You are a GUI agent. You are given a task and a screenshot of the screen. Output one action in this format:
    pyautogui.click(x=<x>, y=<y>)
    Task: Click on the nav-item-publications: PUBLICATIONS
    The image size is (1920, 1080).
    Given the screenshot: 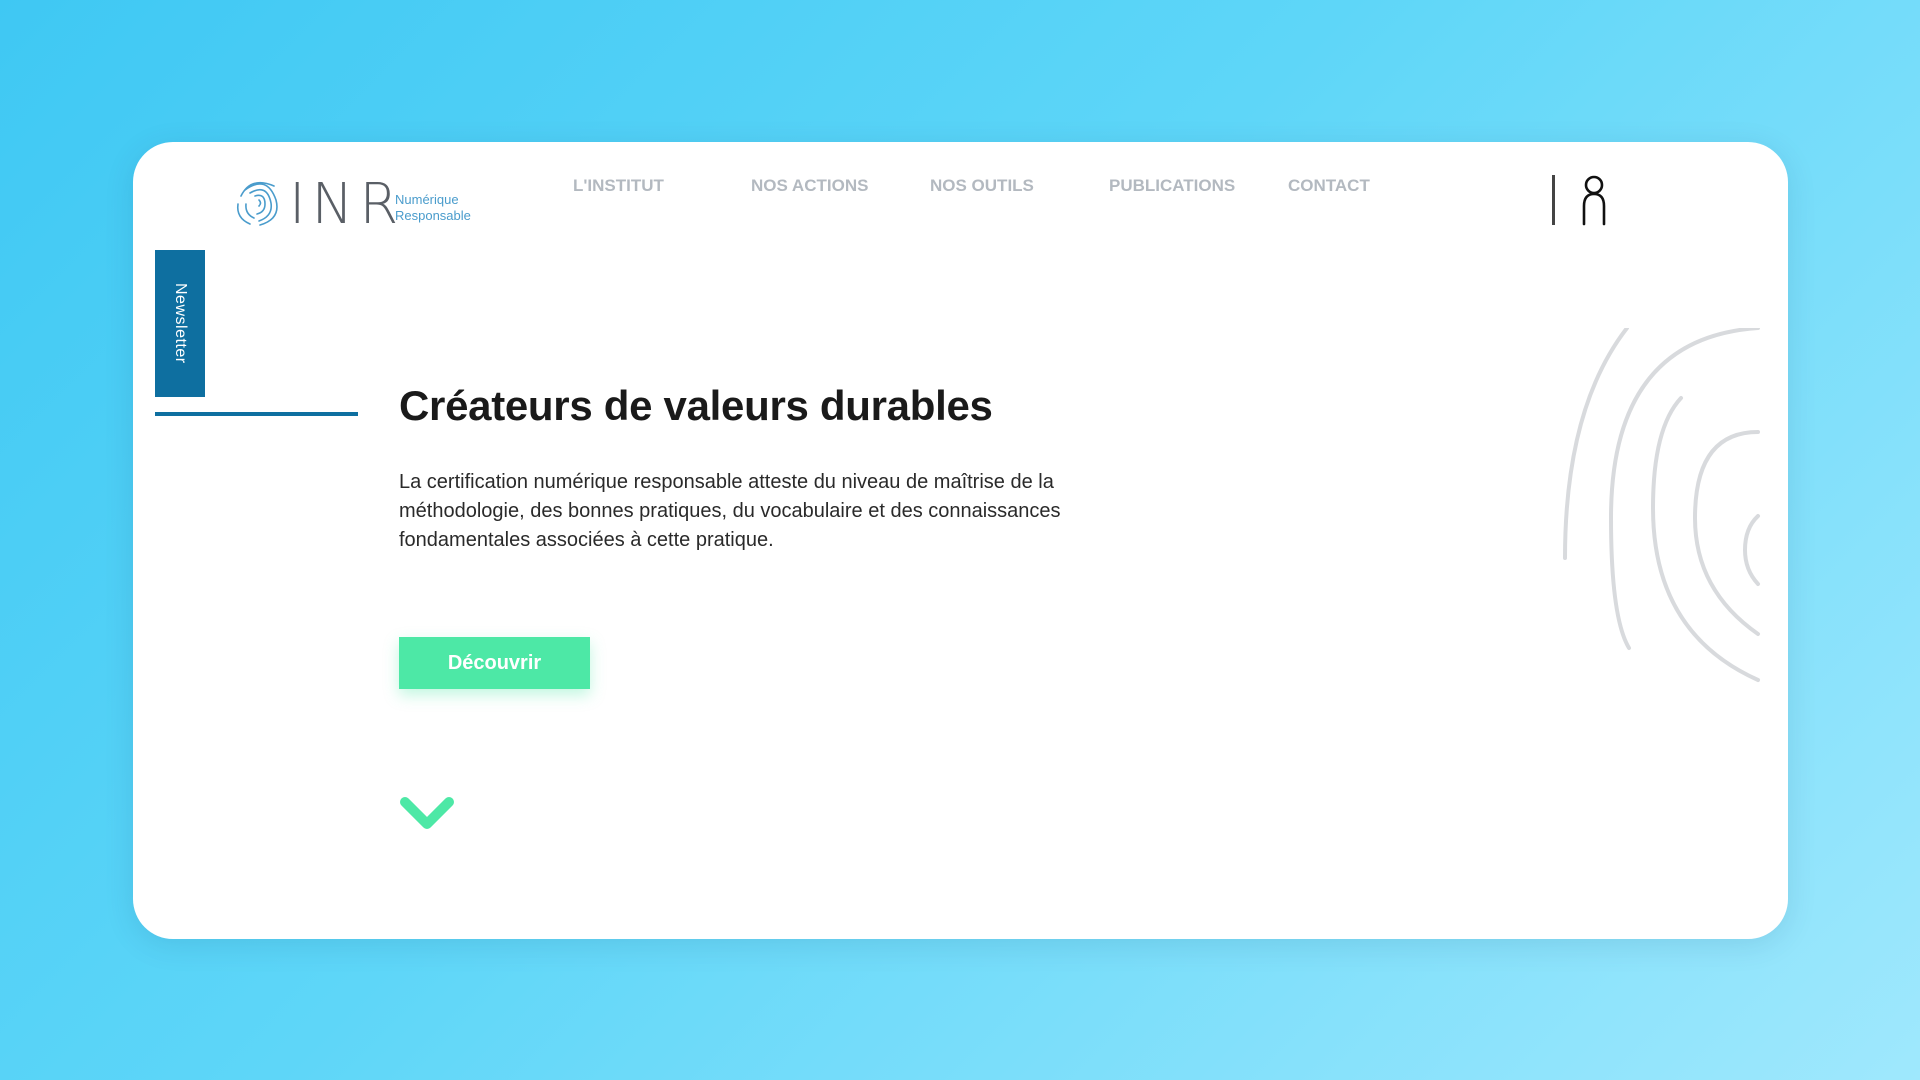 What is the action you would take?
    pyautogui.click(x=1172, y=186)
    